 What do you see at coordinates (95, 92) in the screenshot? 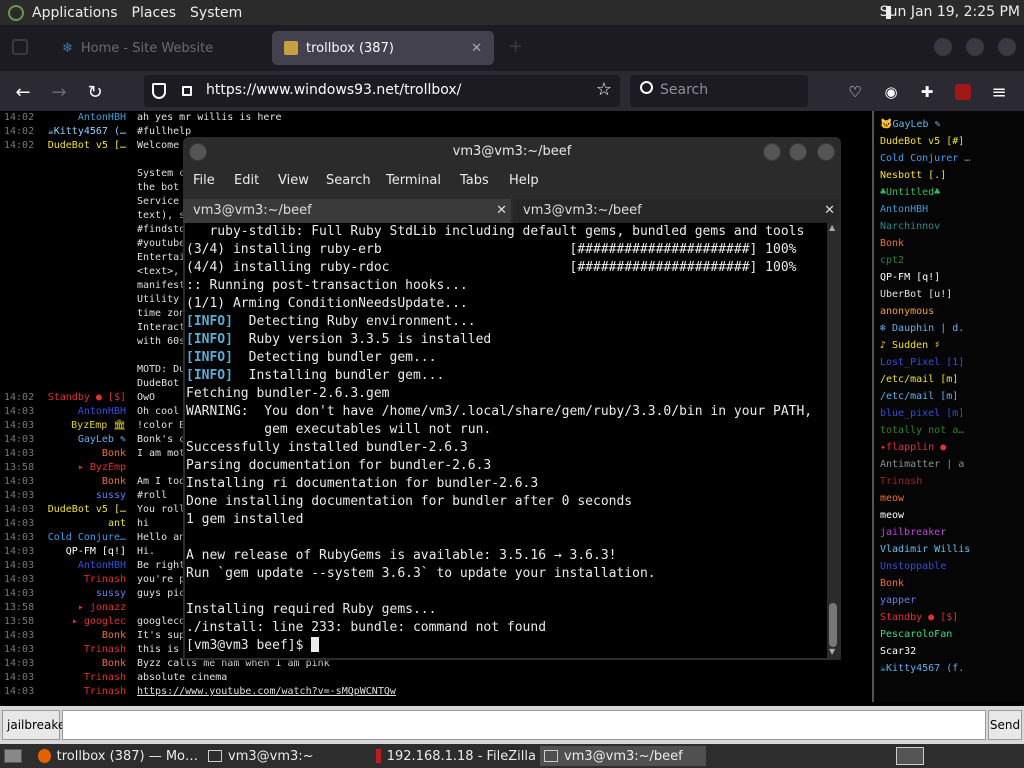
I see `reload-icon: ↻` at bounding box center [95, 92].